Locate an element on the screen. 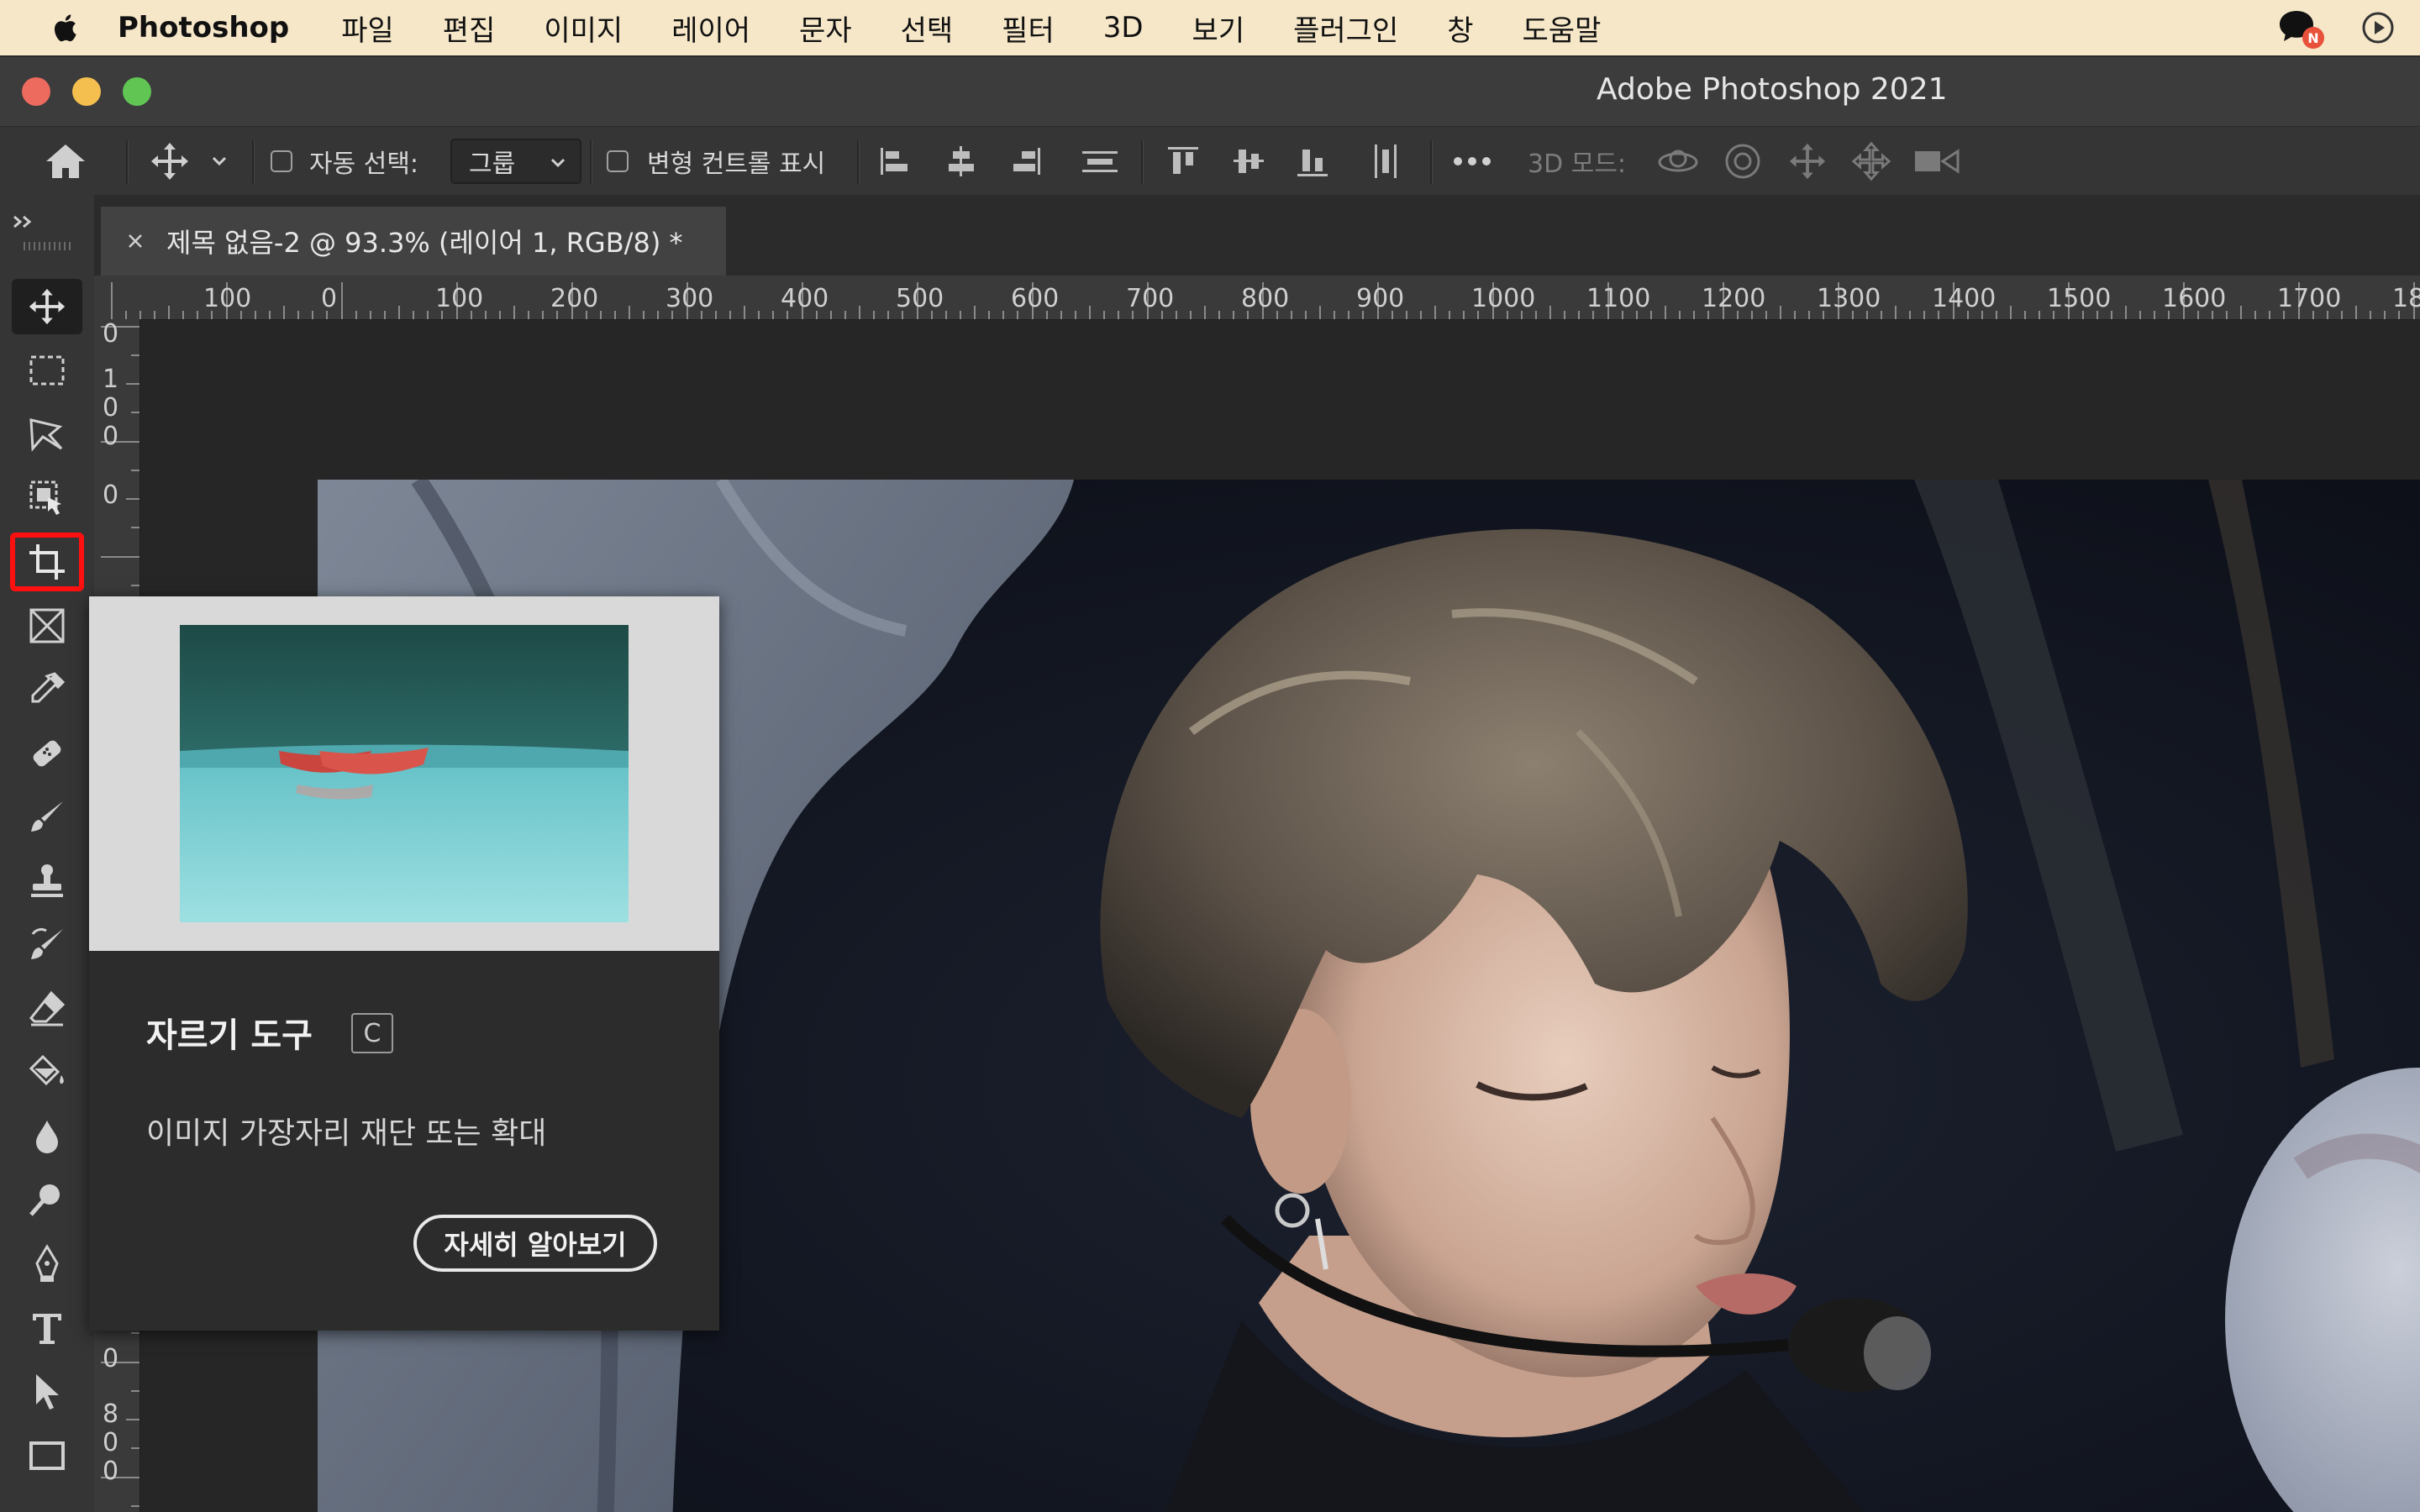  auto-select-dropdown: 그룹 is located at coordinates (515, 161).